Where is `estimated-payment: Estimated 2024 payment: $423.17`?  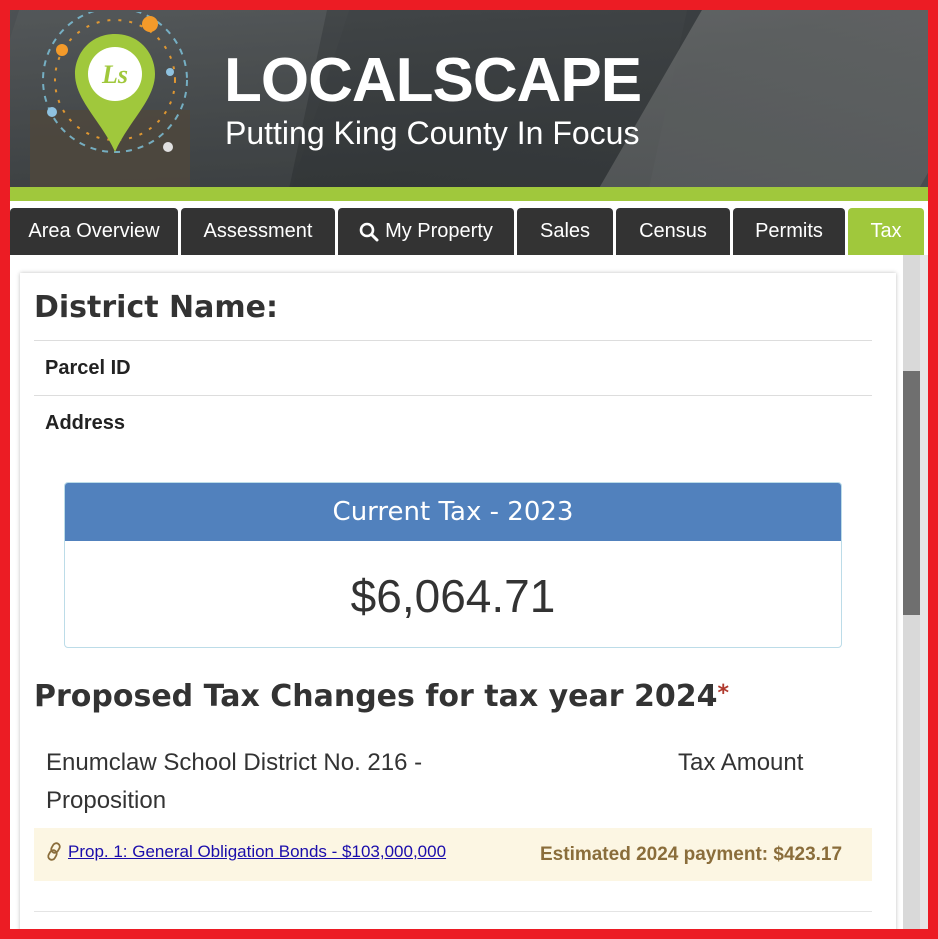
estimated-payment: Estimated 2024 payment: $423.17 is located at coordinates (691, 854).